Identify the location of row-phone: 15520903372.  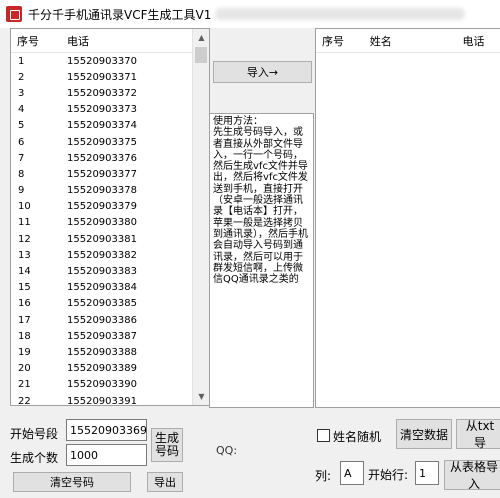
(102, 93).